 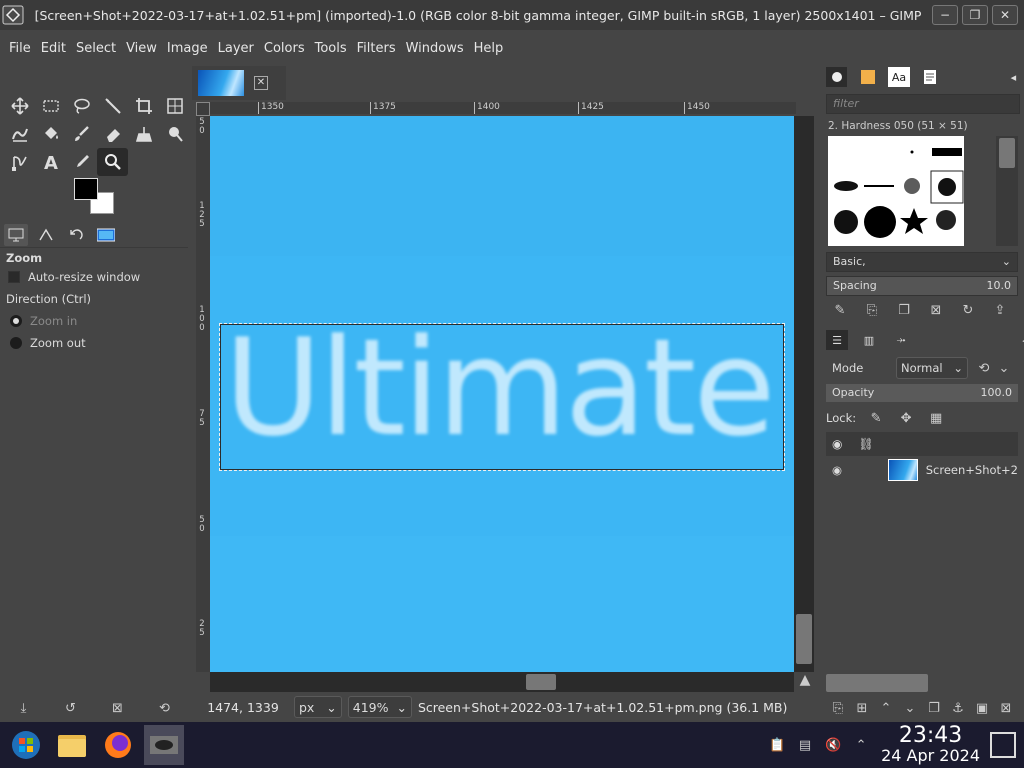 I want to click on device-status-tab-icon, so click(x=46, y=235).